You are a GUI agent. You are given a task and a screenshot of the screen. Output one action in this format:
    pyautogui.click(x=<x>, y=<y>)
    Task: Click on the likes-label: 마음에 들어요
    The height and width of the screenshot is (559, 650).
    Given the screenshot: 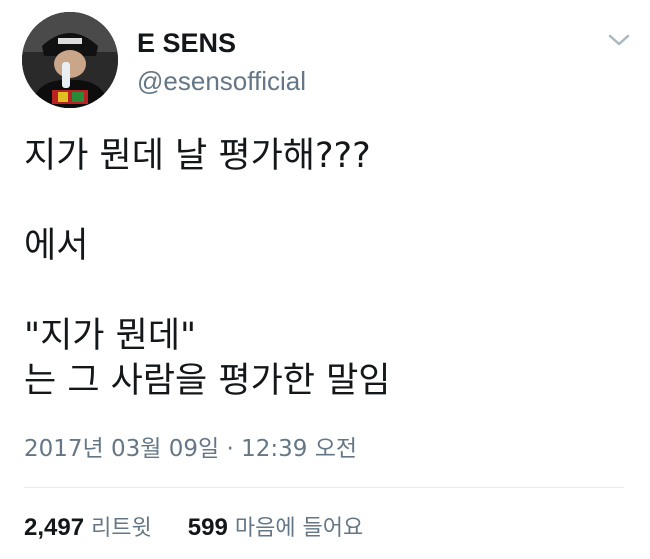 What is the action you would take?
    pyautogui.click(x=299, y=528)
    